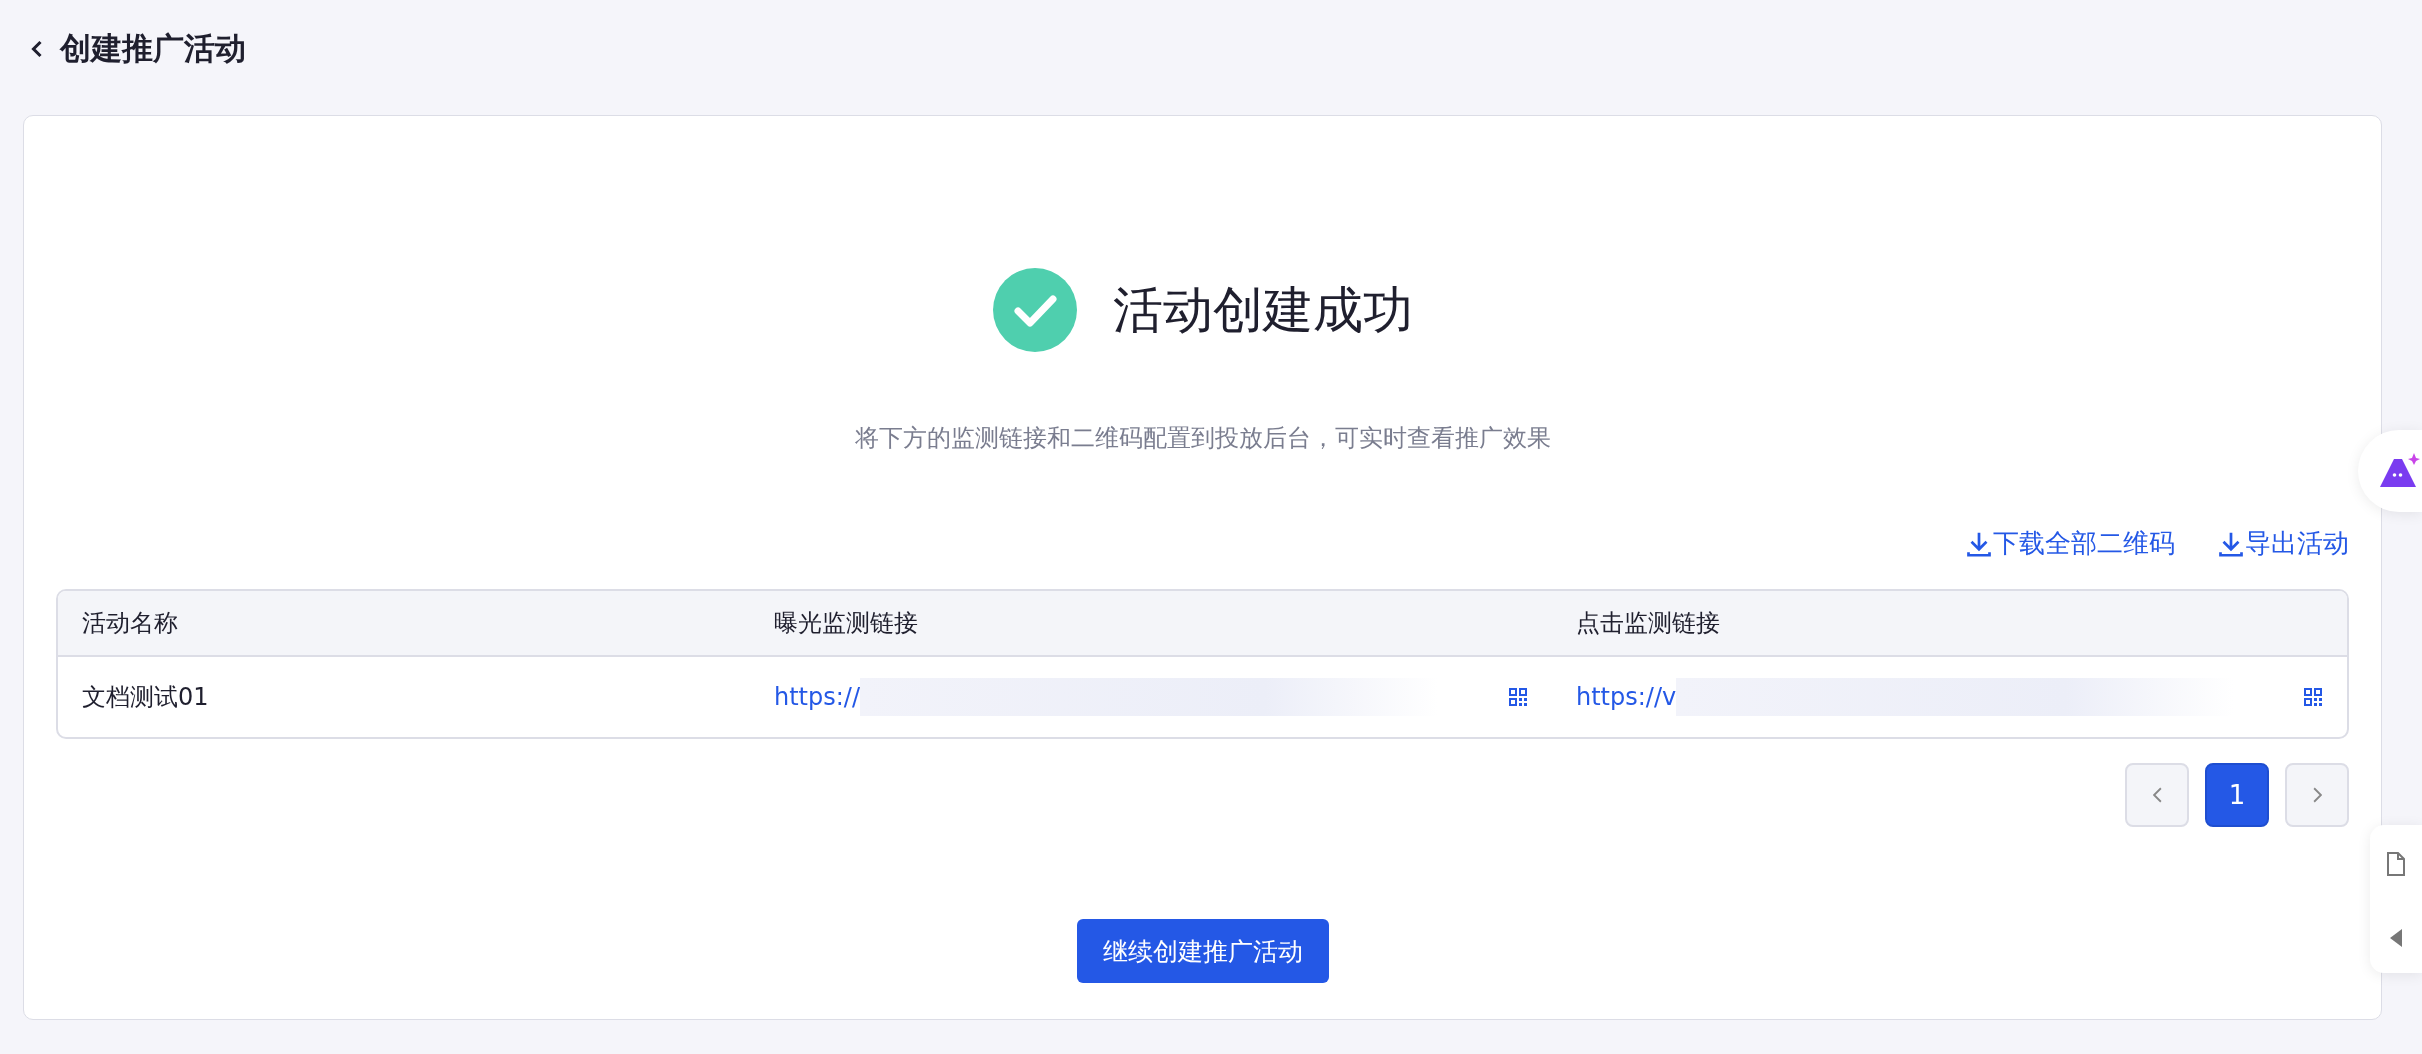  Describe the element at coordinates (817, 697) in the screenshot. I see `monitor-link: https://` at that location.